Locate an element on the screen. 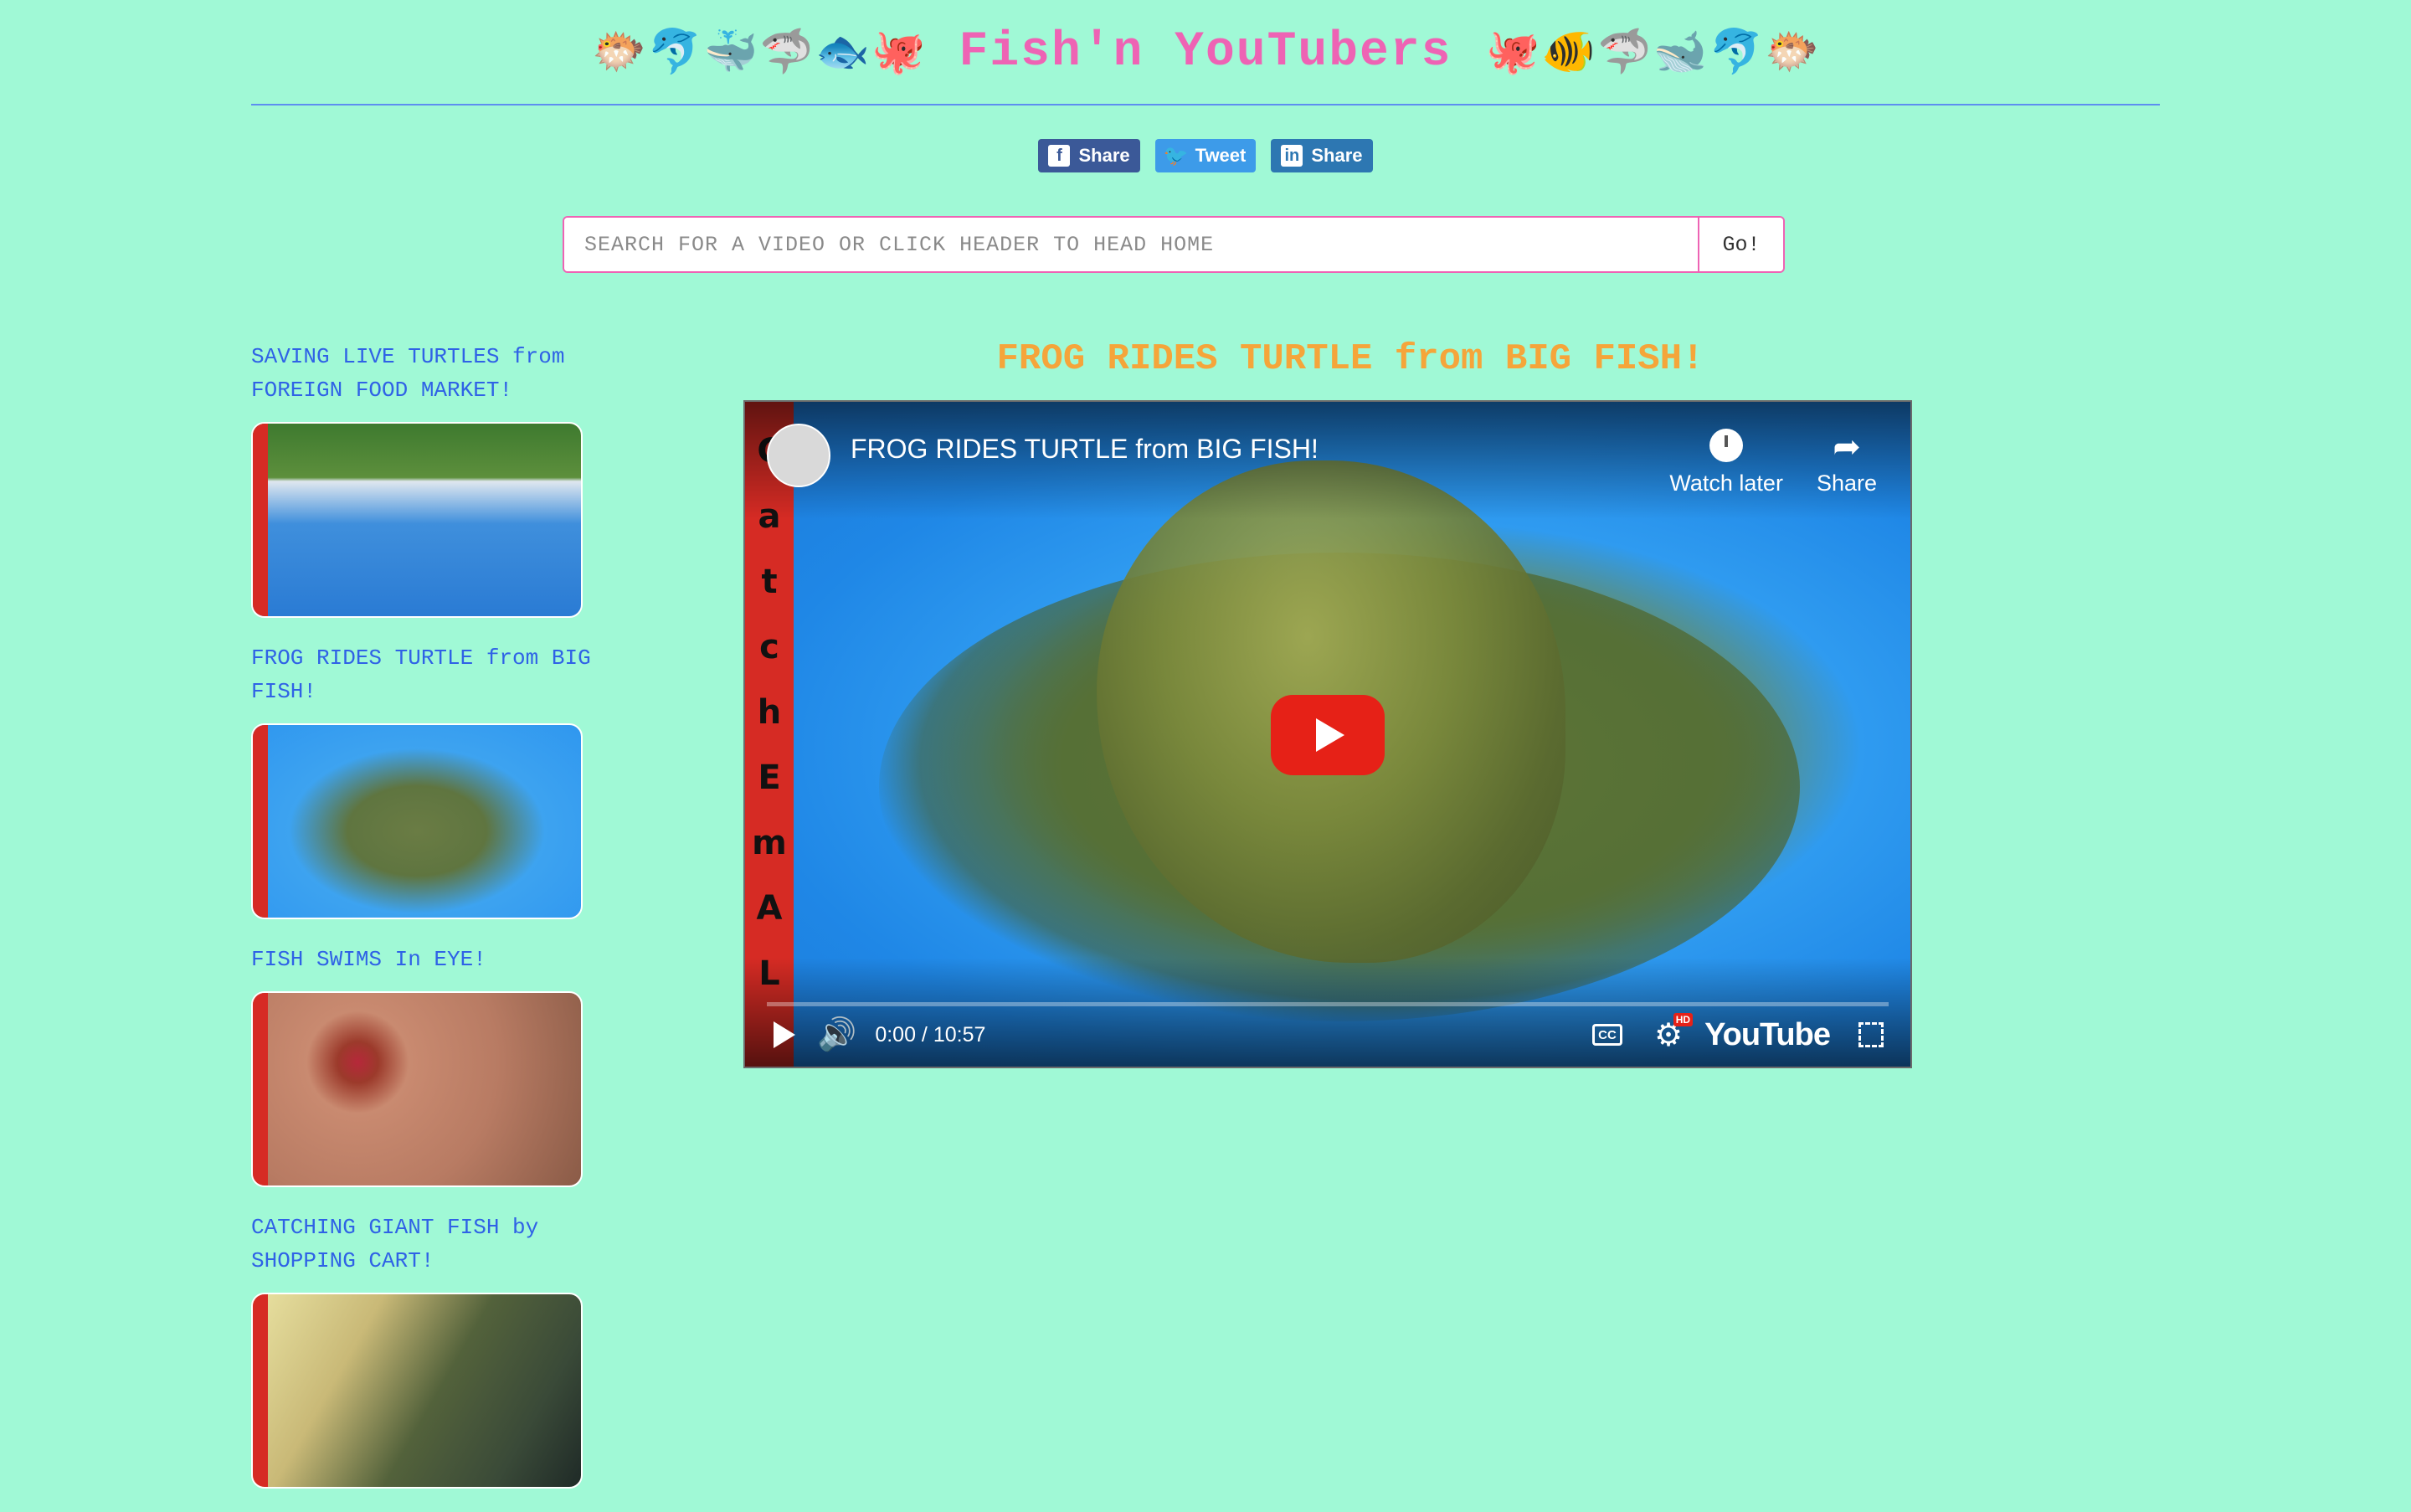 The image size is (2411, 1512). share-buttons: f Share 🐦 Tweet in Share is located at coordinates (1205, 155).